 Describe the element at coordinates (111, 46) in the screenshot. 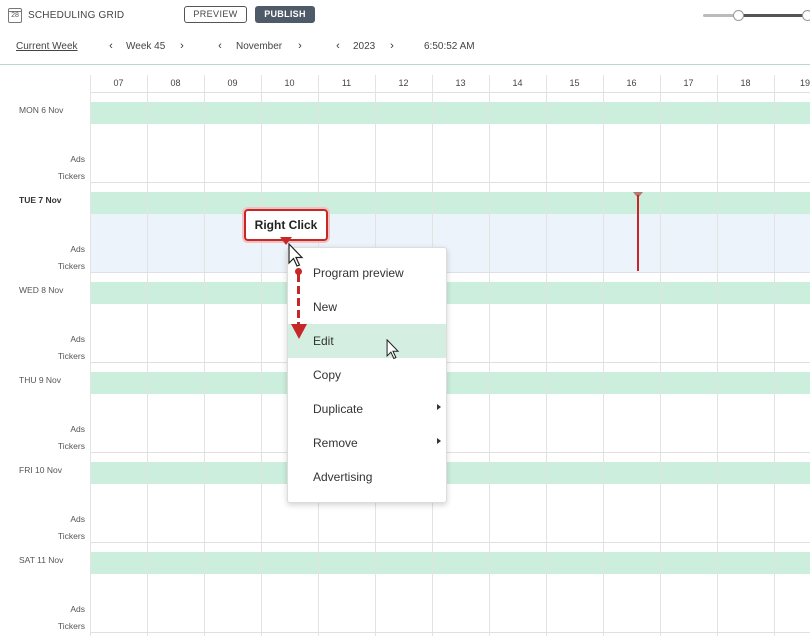

I see `prev-week-button: ‹` at that location.